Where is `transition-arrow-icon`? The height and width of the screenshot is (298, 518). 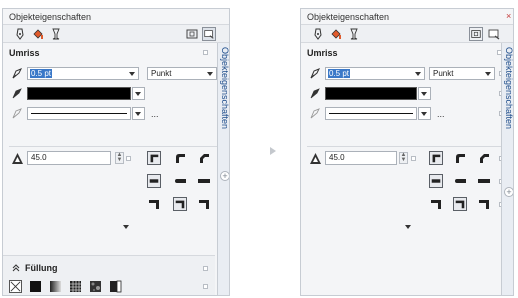
transition-arrow-icon is located at coordinates (273, 151).